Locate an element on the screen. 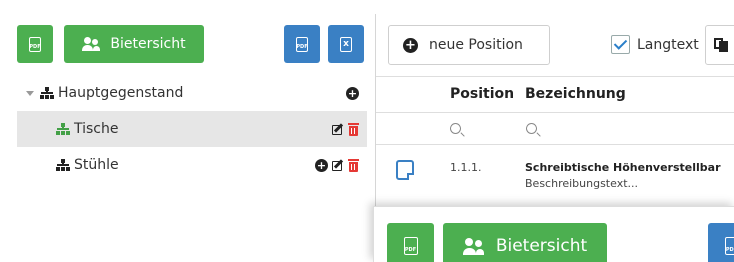  excel-export-button: x is located at coordinates (346, 44).